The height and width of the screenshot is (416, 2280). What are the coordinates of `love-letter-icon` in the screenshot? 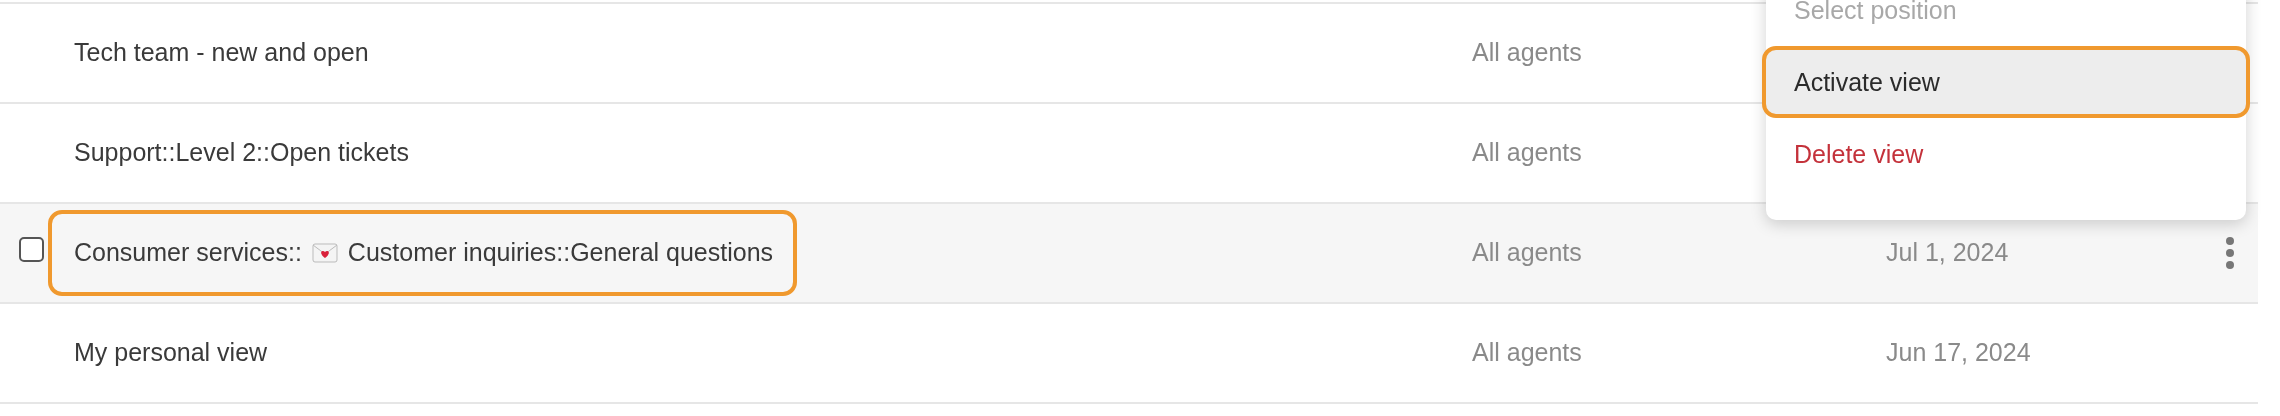 It's located at (324, 253).